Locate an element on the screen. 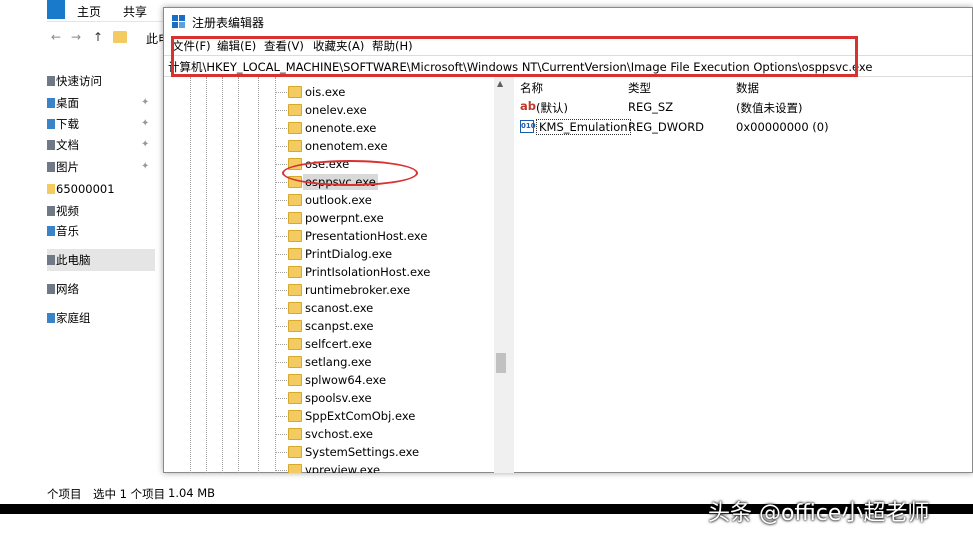  tree-key-item: PrintDialog.exe is located at coordinates (389, 254).